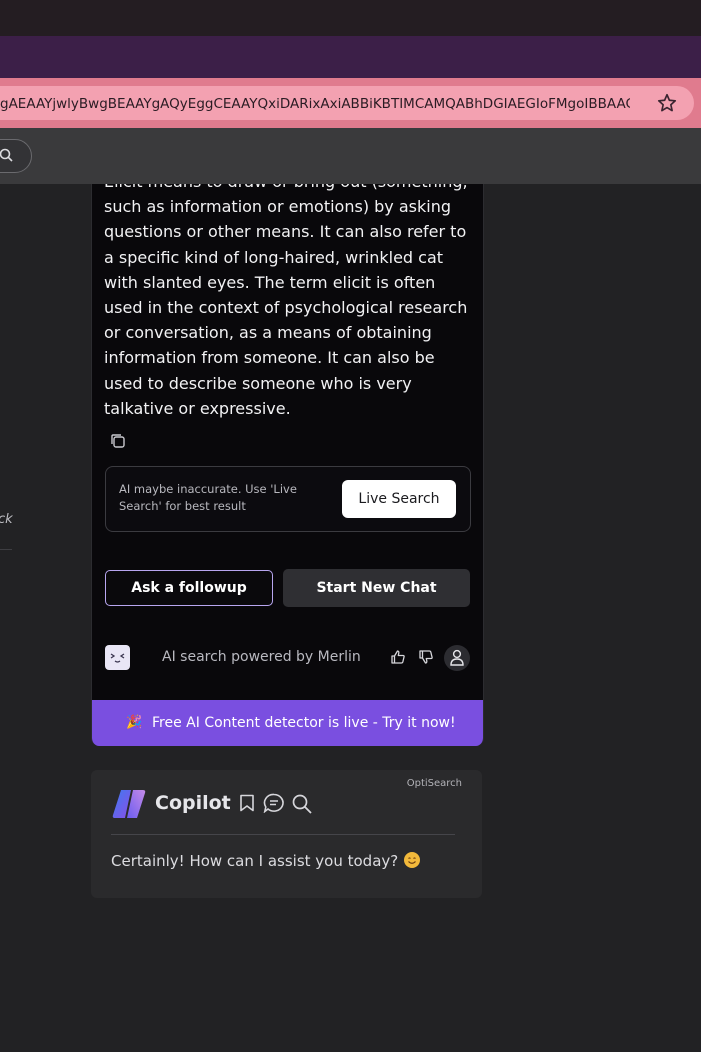 This screenshot has width=701, height=1052. Describe the element at coordinates (189, 588) in the screenshot. I see `ask-followup-button: Ask a followup` at that location.